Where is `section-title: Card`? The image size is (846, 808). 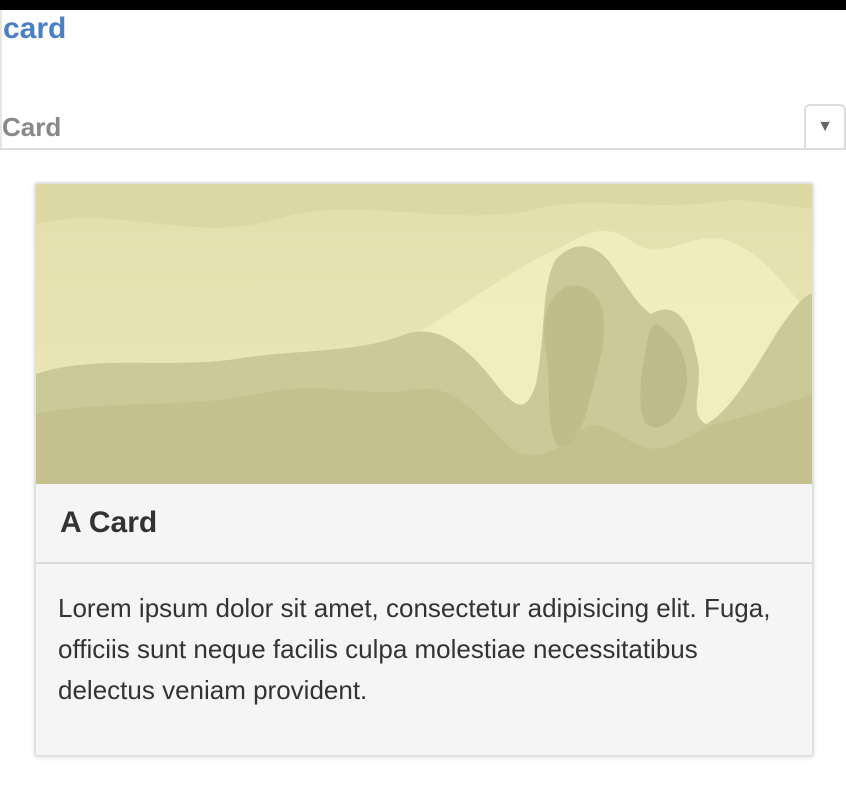 section-title: Card is located at coordinates (32, 127).